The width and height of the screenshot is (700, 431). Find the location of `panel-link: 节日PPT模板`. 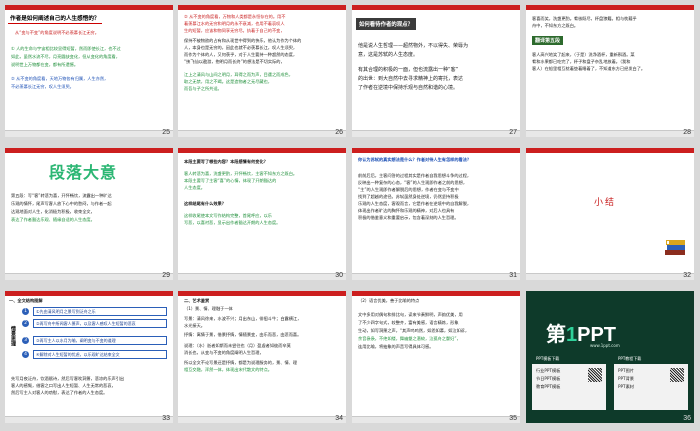

panel-link: 节日PPT模板 is located at coordinates (561, 379).